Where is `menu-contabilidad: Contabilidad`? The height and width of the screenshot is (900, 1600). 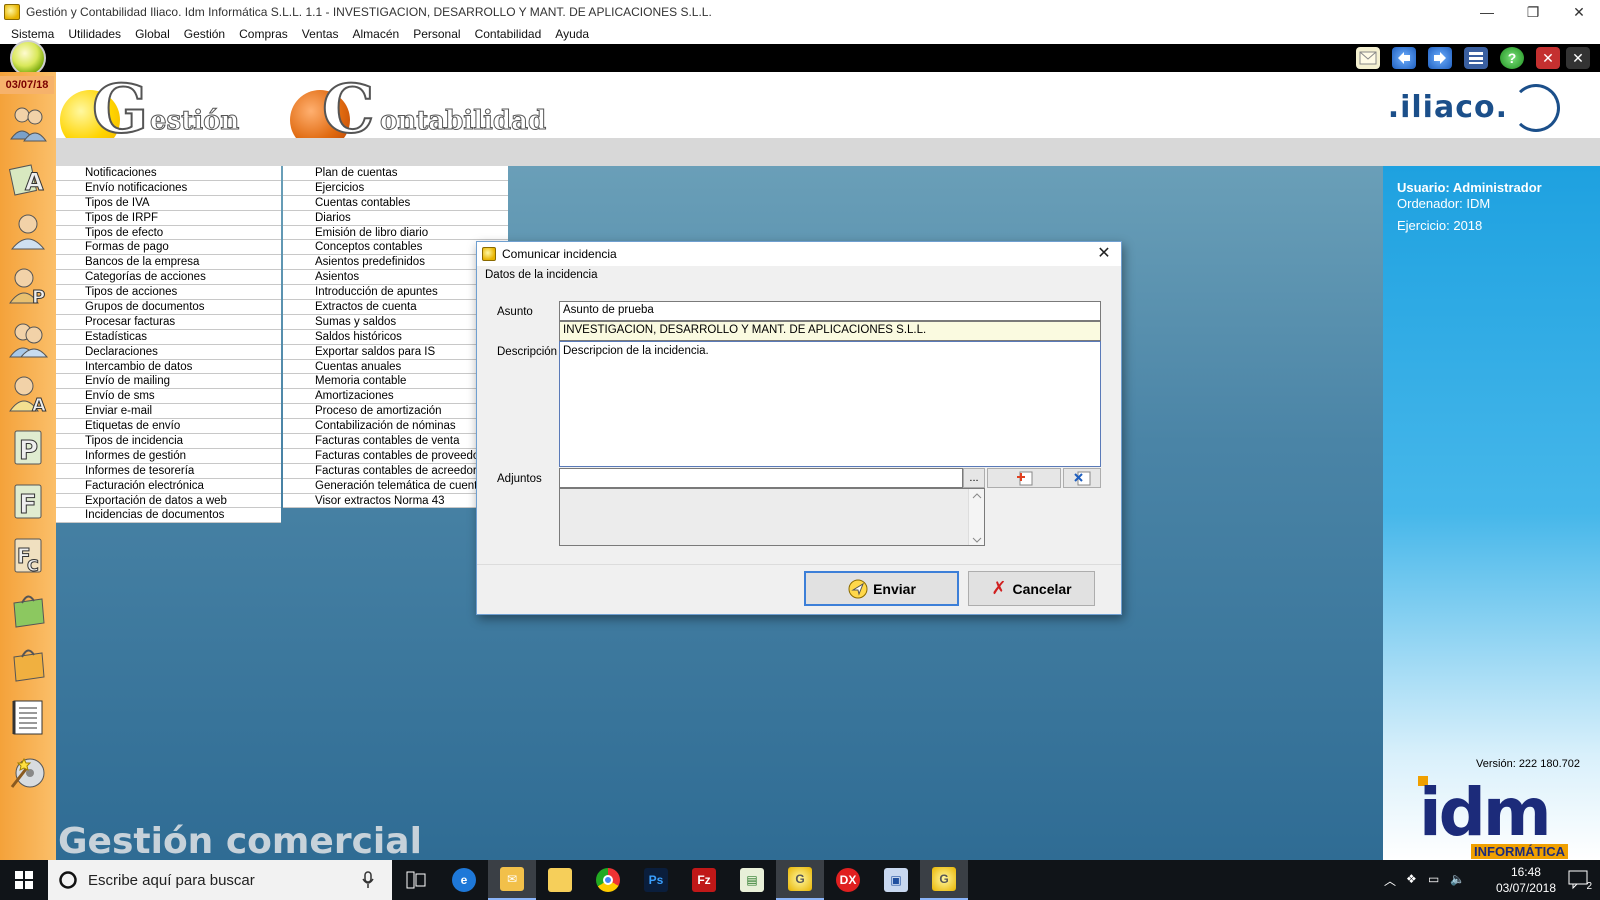
menu-contabilidad: Contabilidad is located at coordinates (508, 34).